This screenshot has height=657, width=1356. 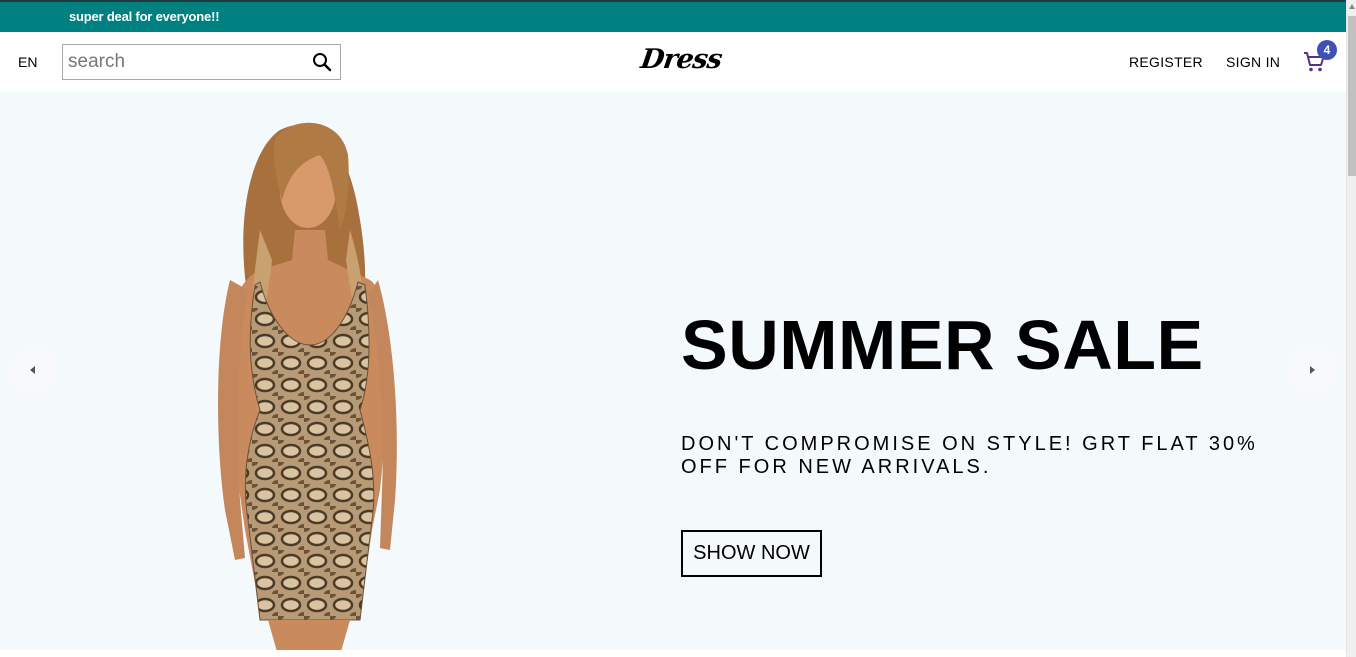 I want to click on search-icon, so click(x=322, y=62).